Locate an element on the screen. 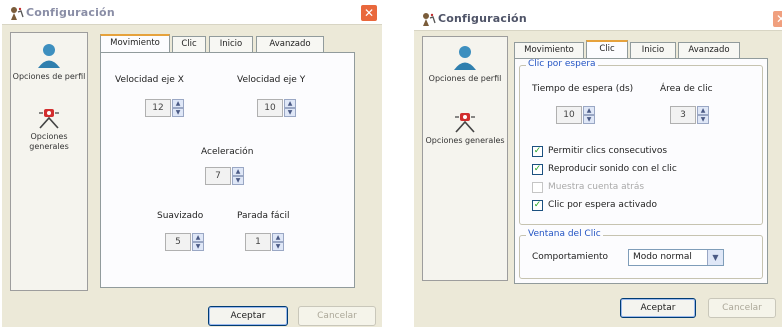  dwell-click-group-title: Clic por espera is located at coordinates (562, 64).